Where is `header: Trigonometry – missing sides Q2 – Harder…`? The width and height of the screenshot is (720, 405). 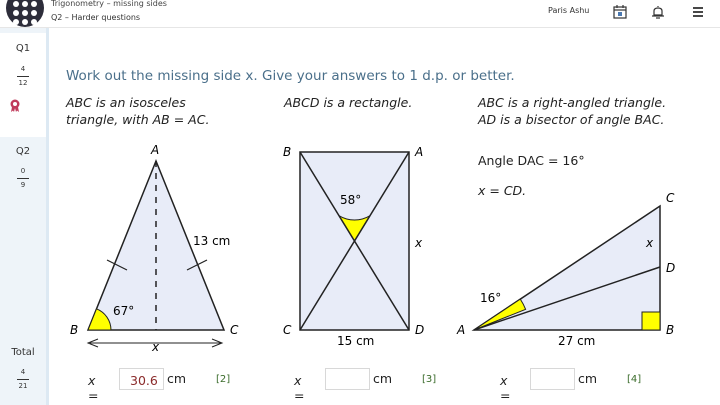 header: Trigonometry – missing sides Q2 – Harder… is located at coordinates (360, 14).